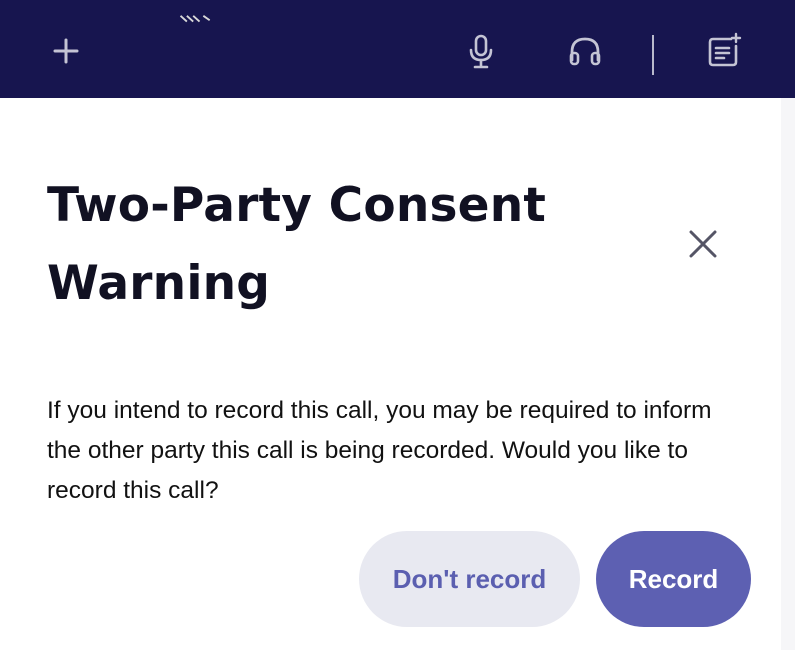  I want to click on close-icon, so click(703, 244).